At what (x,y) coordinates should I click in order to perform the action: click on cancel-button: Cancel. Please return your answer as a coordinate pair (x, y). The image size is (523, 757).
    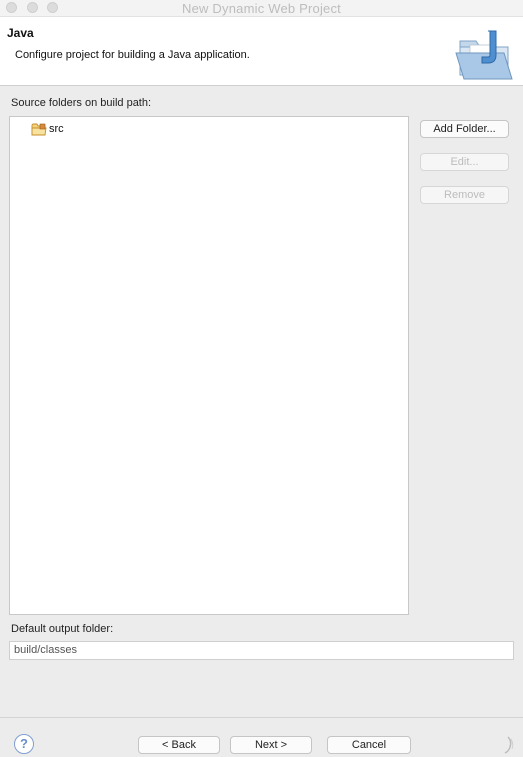
    Looking at the image, I should click on (369, 745).